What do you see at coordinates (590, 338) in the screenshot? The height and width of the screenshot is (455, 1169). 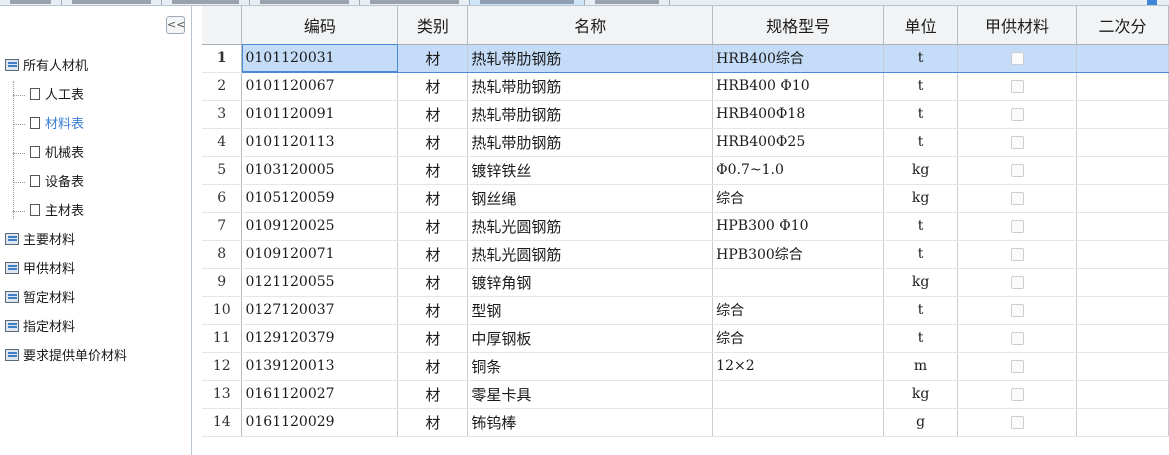 I see `cell-name: 中厚钢板` at bounding box center [590, 338].